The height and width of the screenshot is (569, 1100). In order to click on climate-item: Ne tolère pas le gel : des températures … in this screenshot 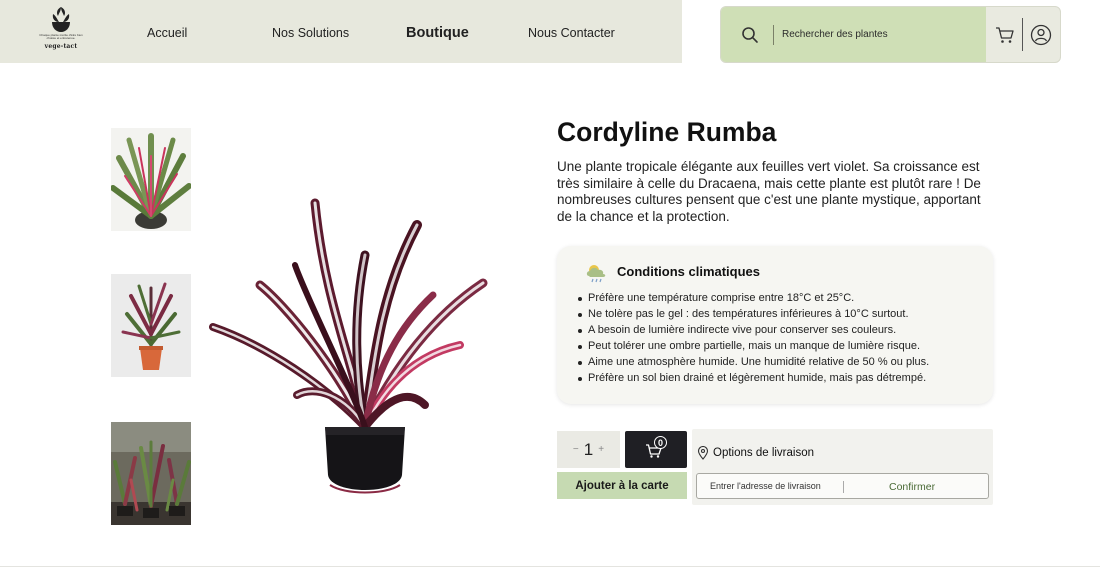, I will do `click(753, 314)`.